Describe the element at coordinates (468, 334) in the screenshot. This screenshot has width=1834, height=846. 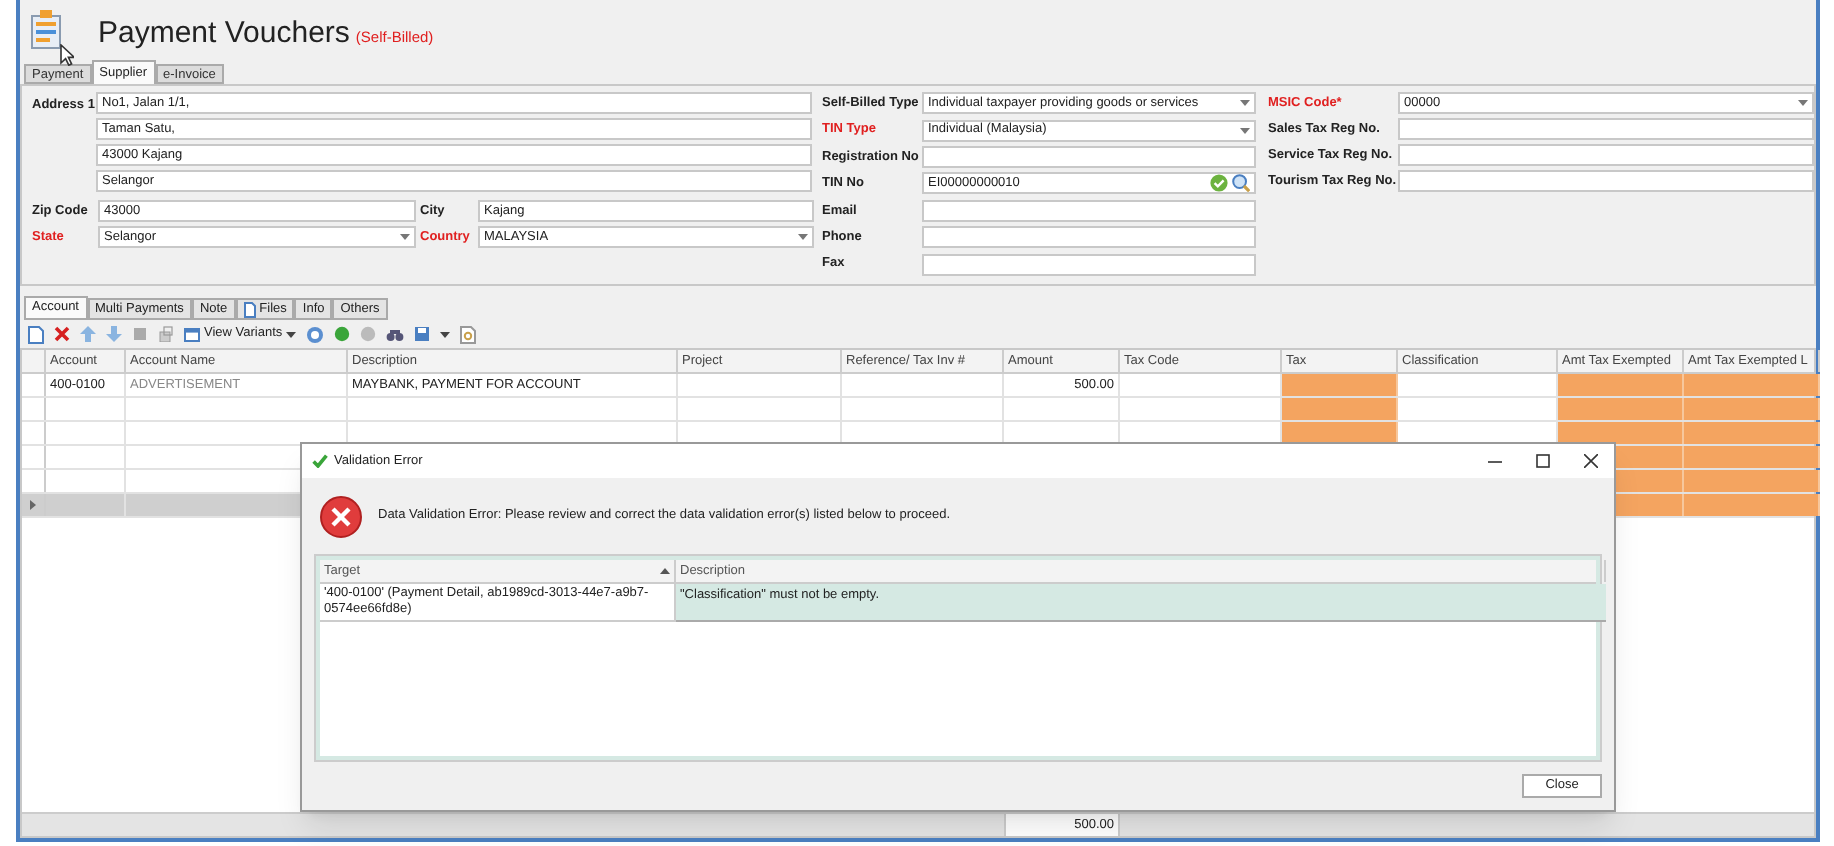
I see `print-preview-icon` at that location.